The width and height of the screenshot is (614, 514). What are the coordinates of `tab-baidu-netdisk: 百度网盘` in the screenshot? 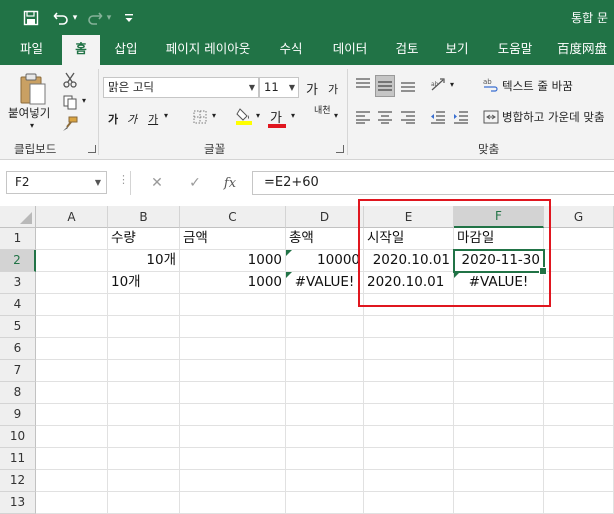 It's located at (582, 50).